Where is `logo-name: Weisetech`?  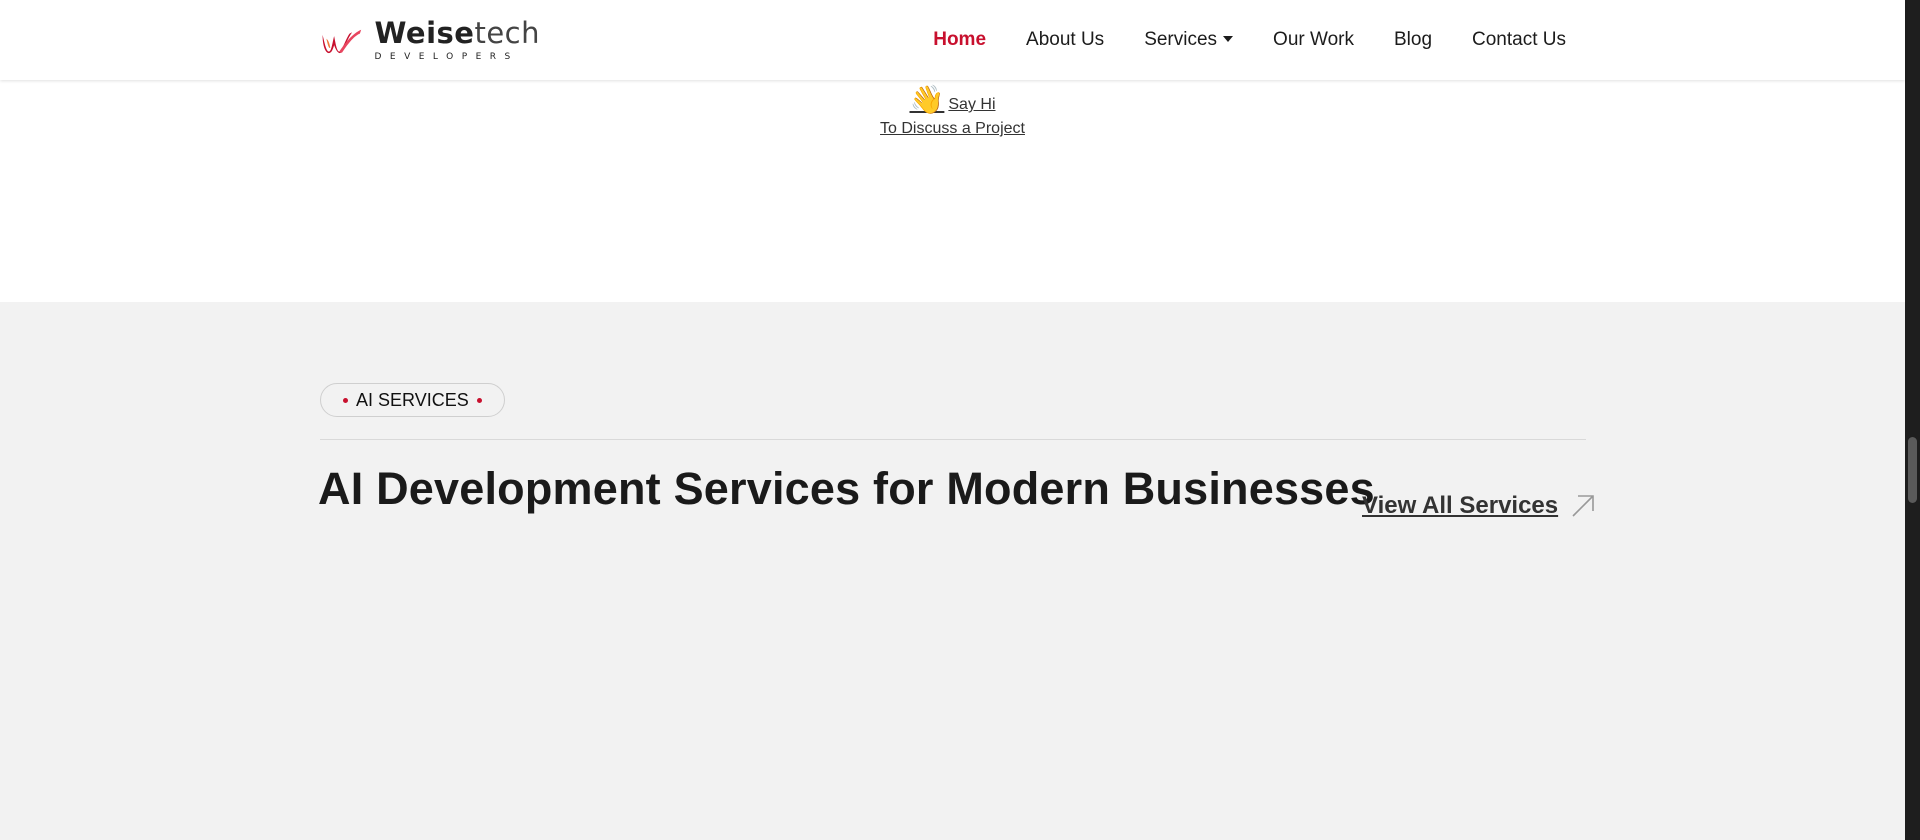
logo-name: Weisetech is located at coordinates (457, 32).